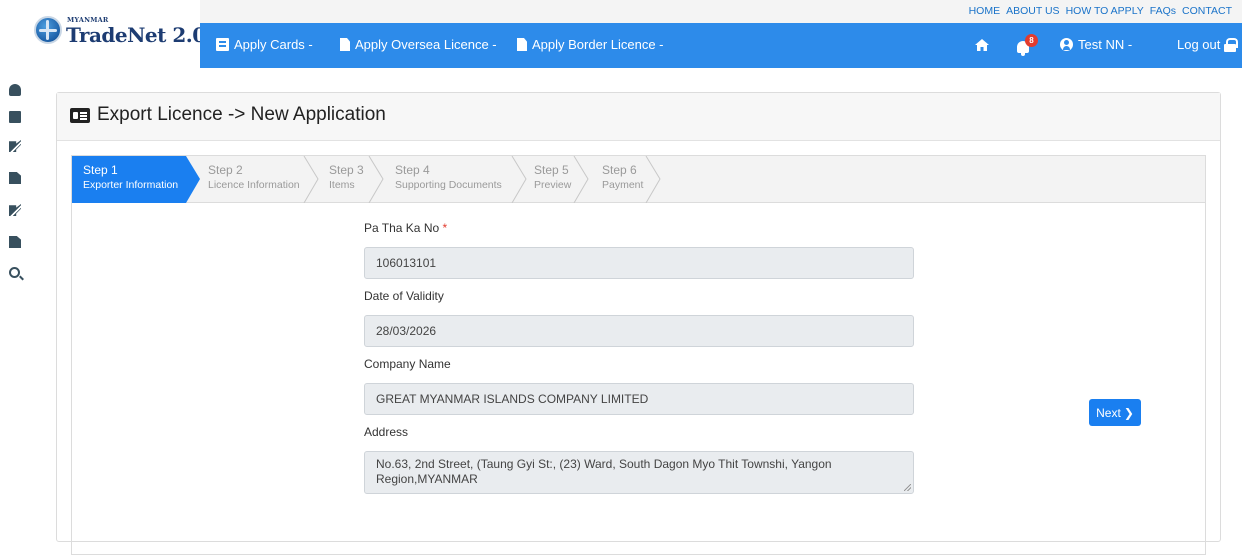  What do you see at coordinates (407, 364) in the screenshot?
I see `company-name-label: Company Name` at bounding box center [407, 364].